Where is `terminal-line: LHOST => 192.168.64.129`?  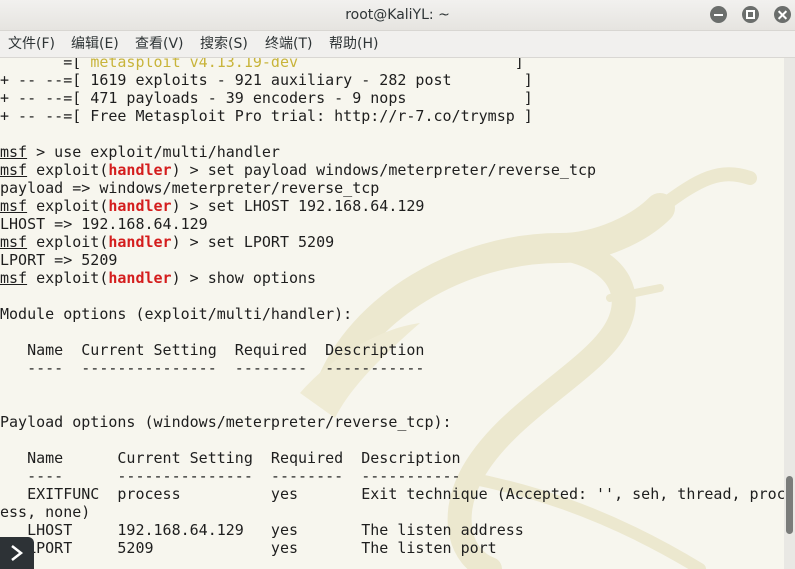 terminal-line: LHOST => 192.168.64.129 is located at coordinates (392, 224).